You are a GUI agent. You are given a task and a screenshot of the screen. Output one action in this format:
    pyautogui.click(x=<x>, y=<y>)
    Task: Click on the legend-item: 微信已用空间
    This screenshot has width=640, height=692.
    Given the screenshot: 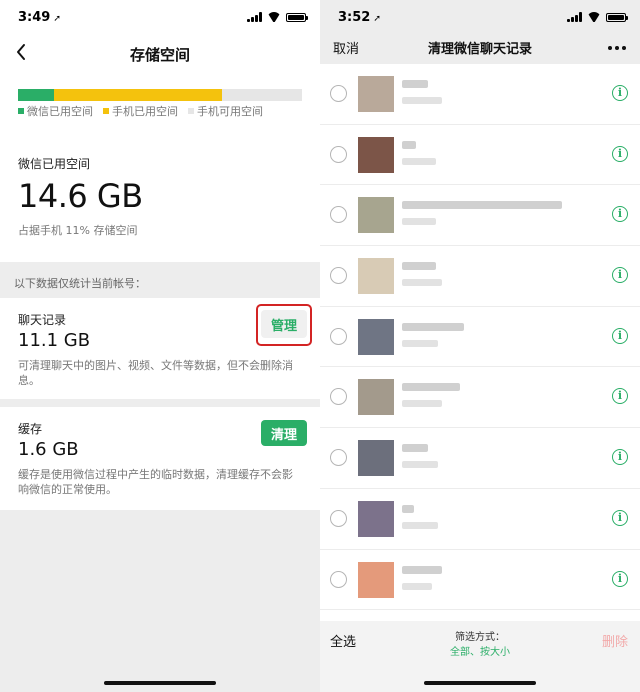 What is the action you would take?
    pyautogui.click(x=55, y=111)
    